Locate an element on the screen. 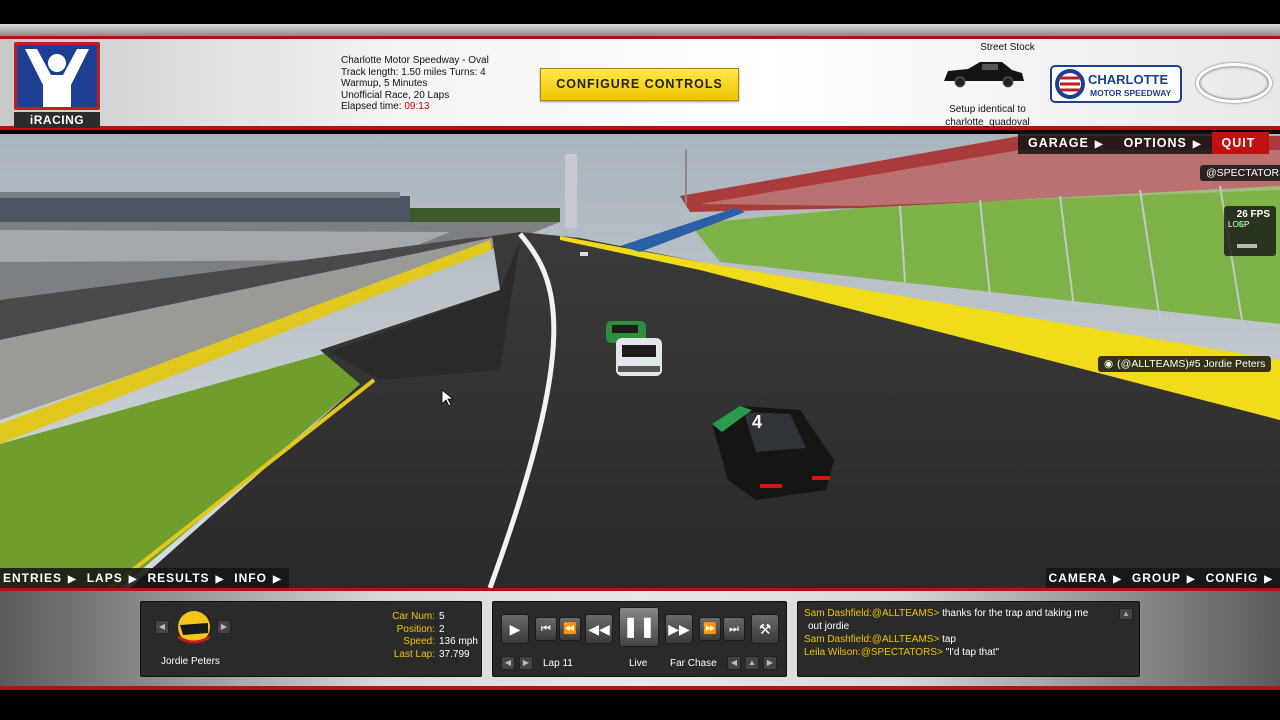  logo-text: iRACING is located at coordinates (57, 120).